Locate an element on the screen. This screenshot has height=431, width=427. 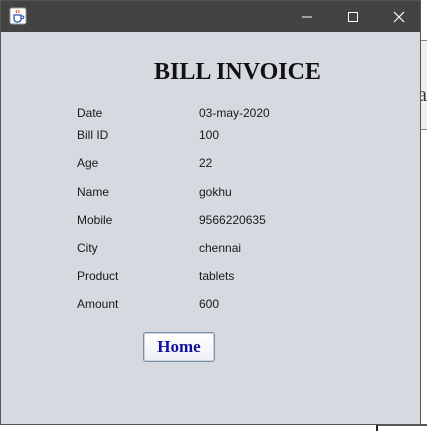
date-value: 03-may-2020 is located at coordinates (234, 113).